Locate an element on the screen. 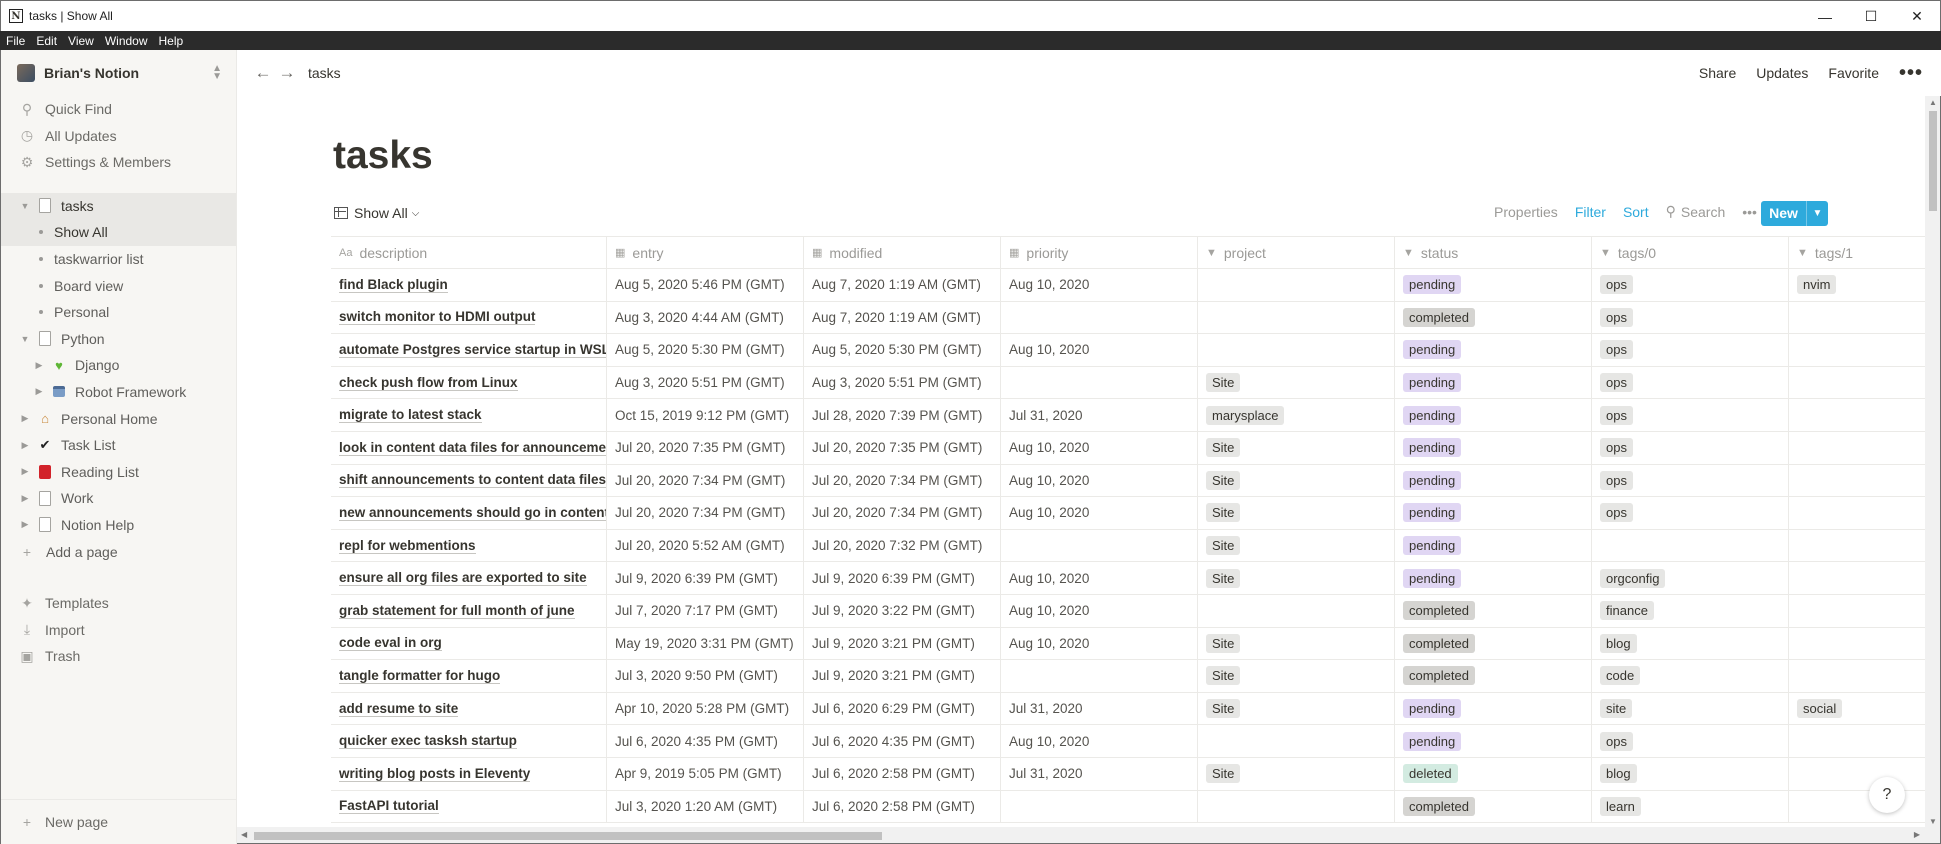  scroll-down-icon: ▼ is located at coordinates (1933, 821).